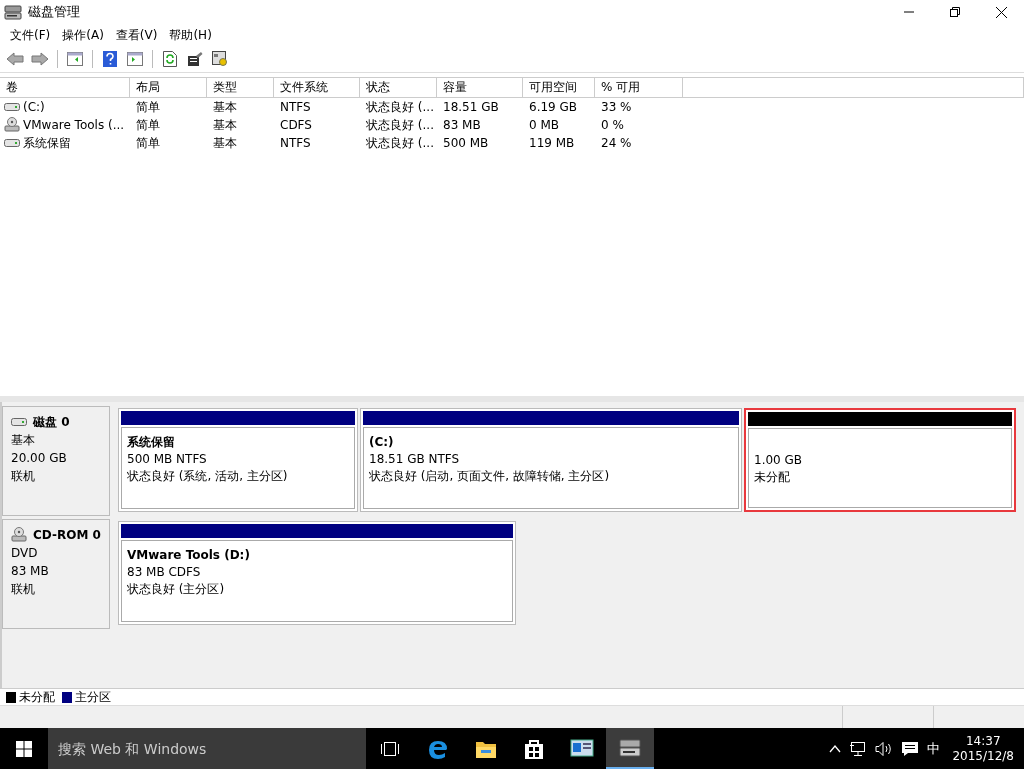  I want to click on control-panel-icon, so click(582, 748).